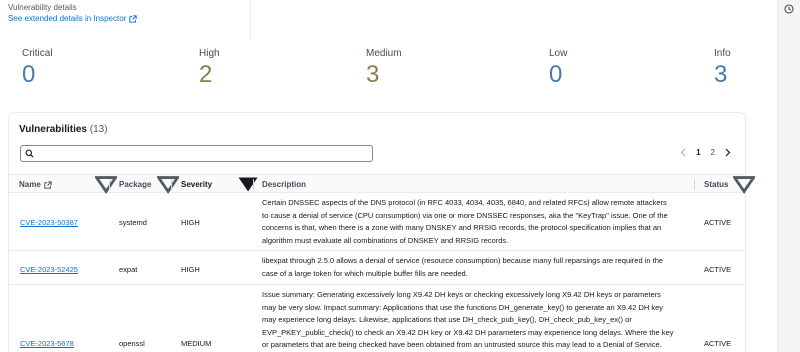  What do you see at coordinates (98, 129) in the screenshot?
I see `vulnerabilities-count: (13)` at bounding box center [98, 129].